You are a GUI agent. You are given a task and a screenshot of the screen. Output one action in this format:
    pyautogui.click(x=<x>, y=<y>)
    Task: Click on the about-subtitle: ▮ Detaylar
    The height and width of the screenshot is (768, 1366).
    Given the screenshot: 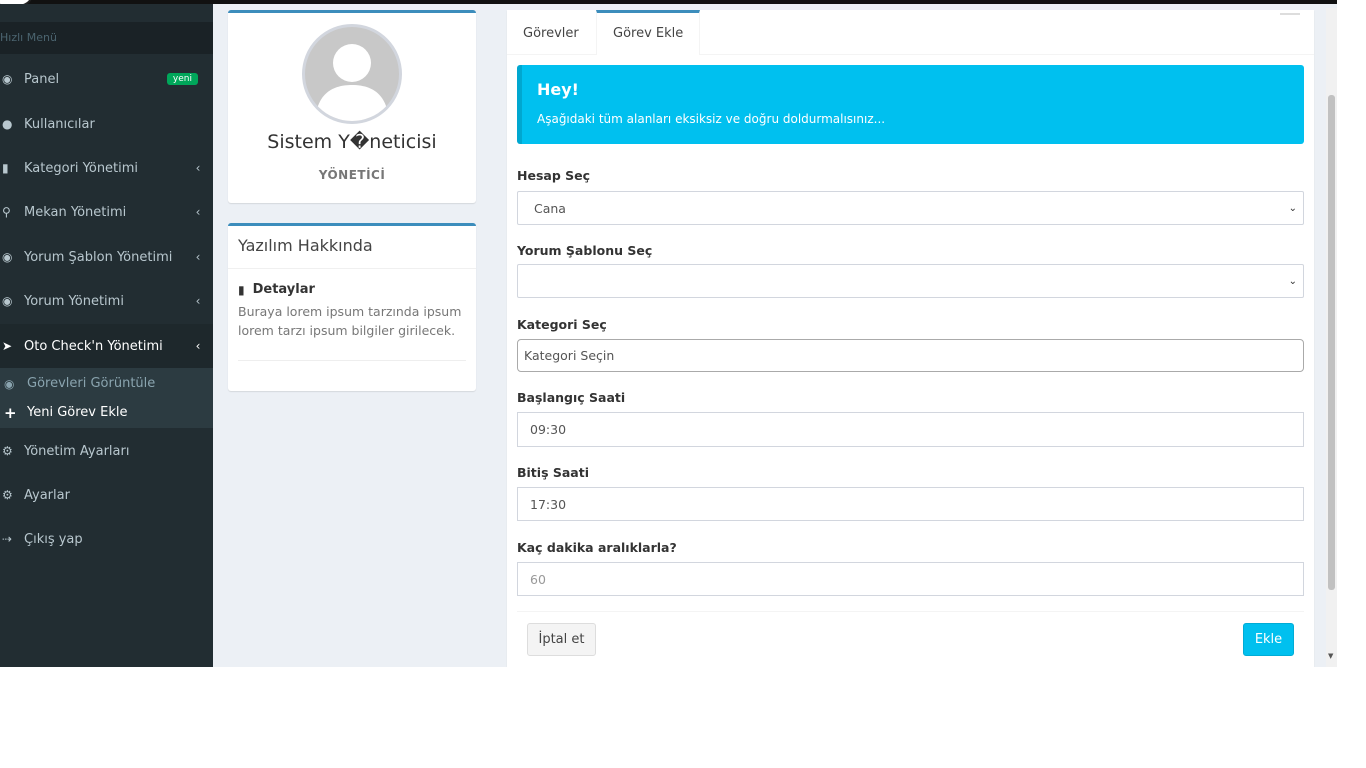 What is the action you would take?
    pyautogui.click(x=276, y=289)
    